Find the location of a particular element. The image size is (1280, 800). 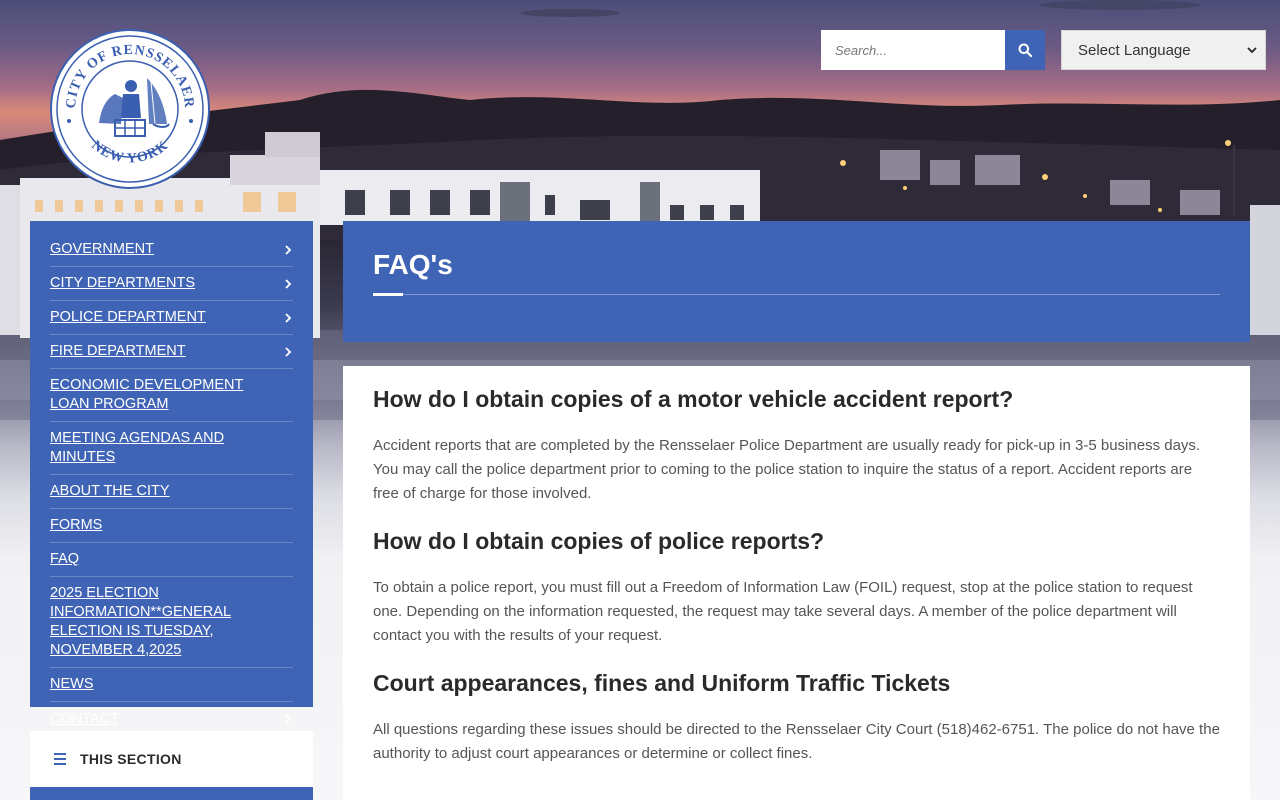

menu-icon is located at coordinates (60, 759).